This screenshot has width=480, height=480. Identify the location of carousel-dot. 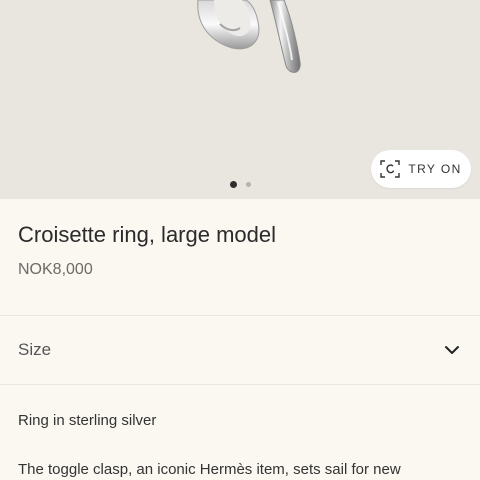
(248, 184).